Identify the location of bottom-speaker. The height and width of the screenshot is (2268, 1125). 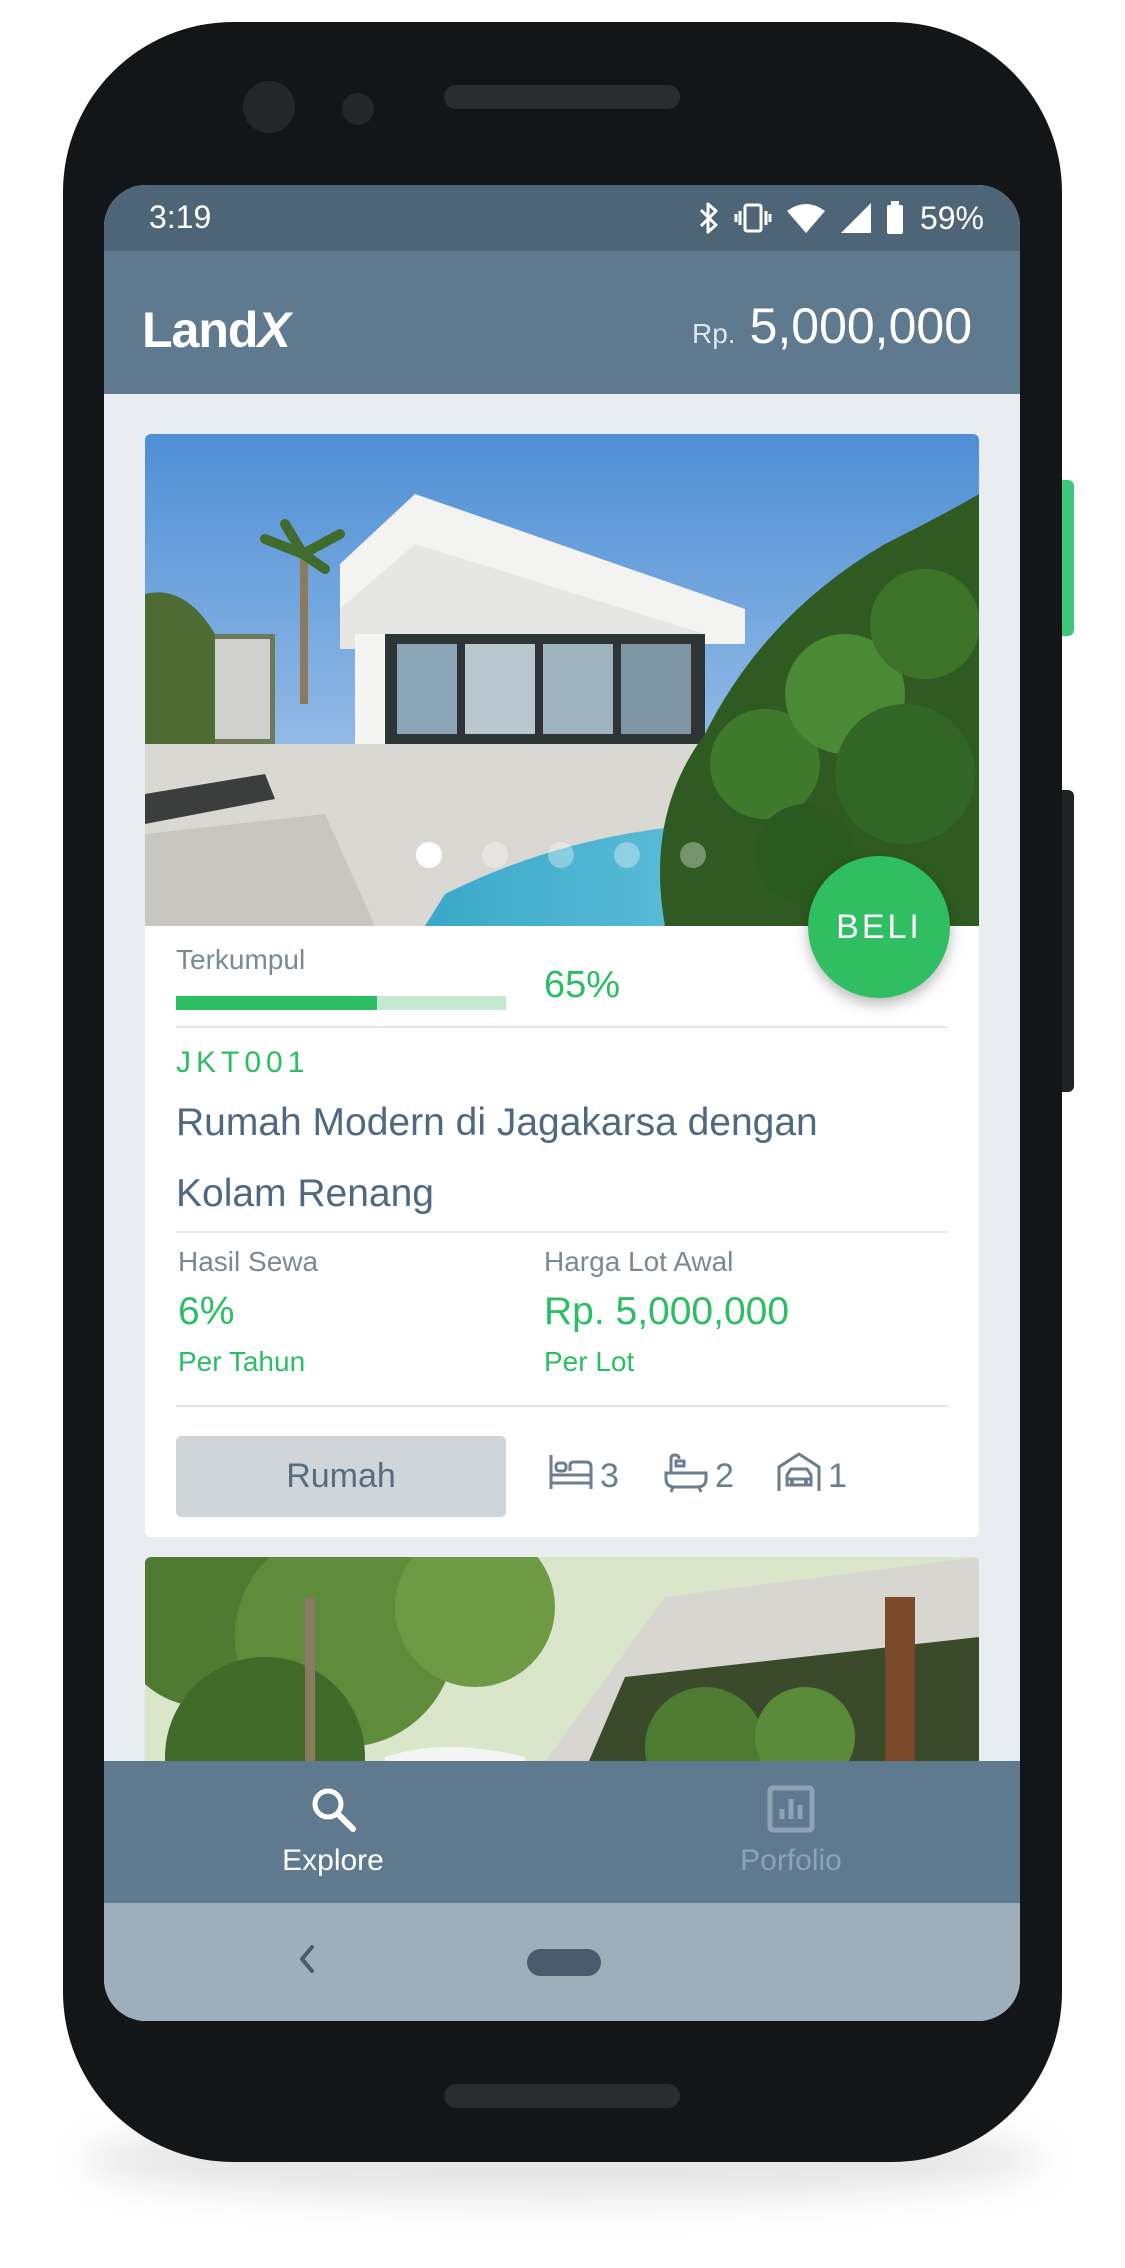
(562, 2096).